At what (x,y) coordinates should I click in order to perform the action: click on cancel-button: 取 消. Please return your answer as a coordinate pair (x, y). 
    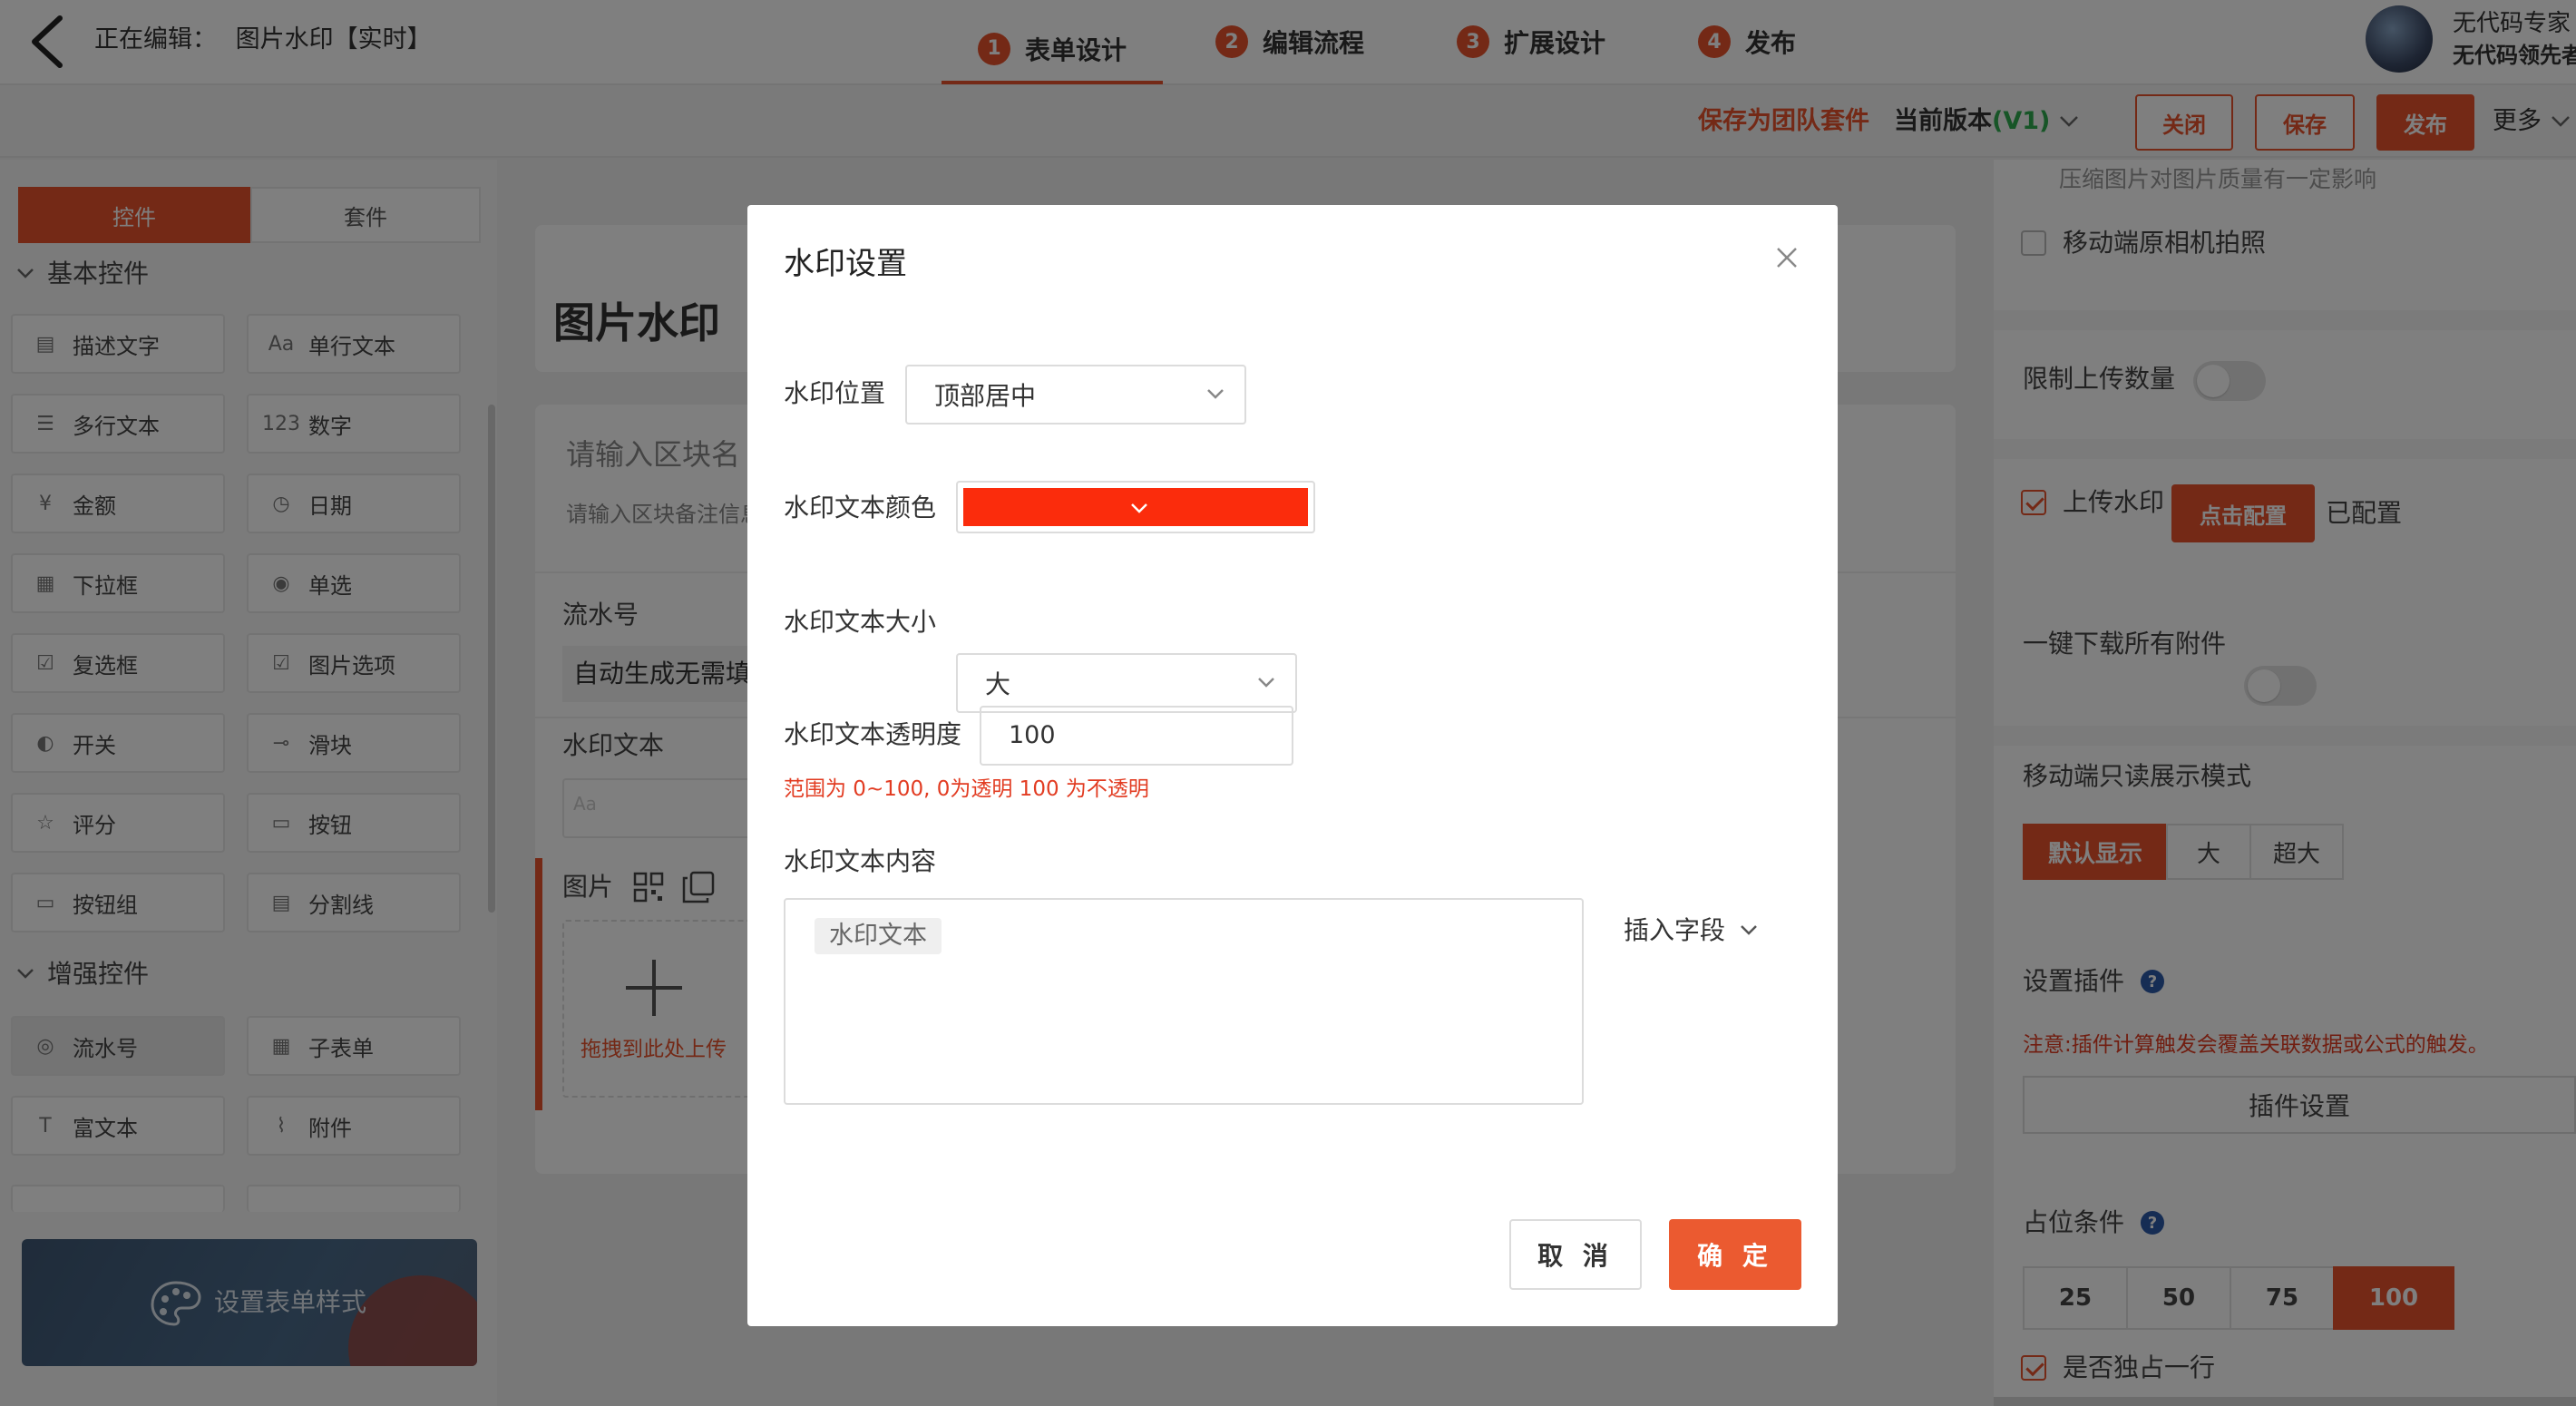
    Looking at the image, I should click on (1575, 1254).